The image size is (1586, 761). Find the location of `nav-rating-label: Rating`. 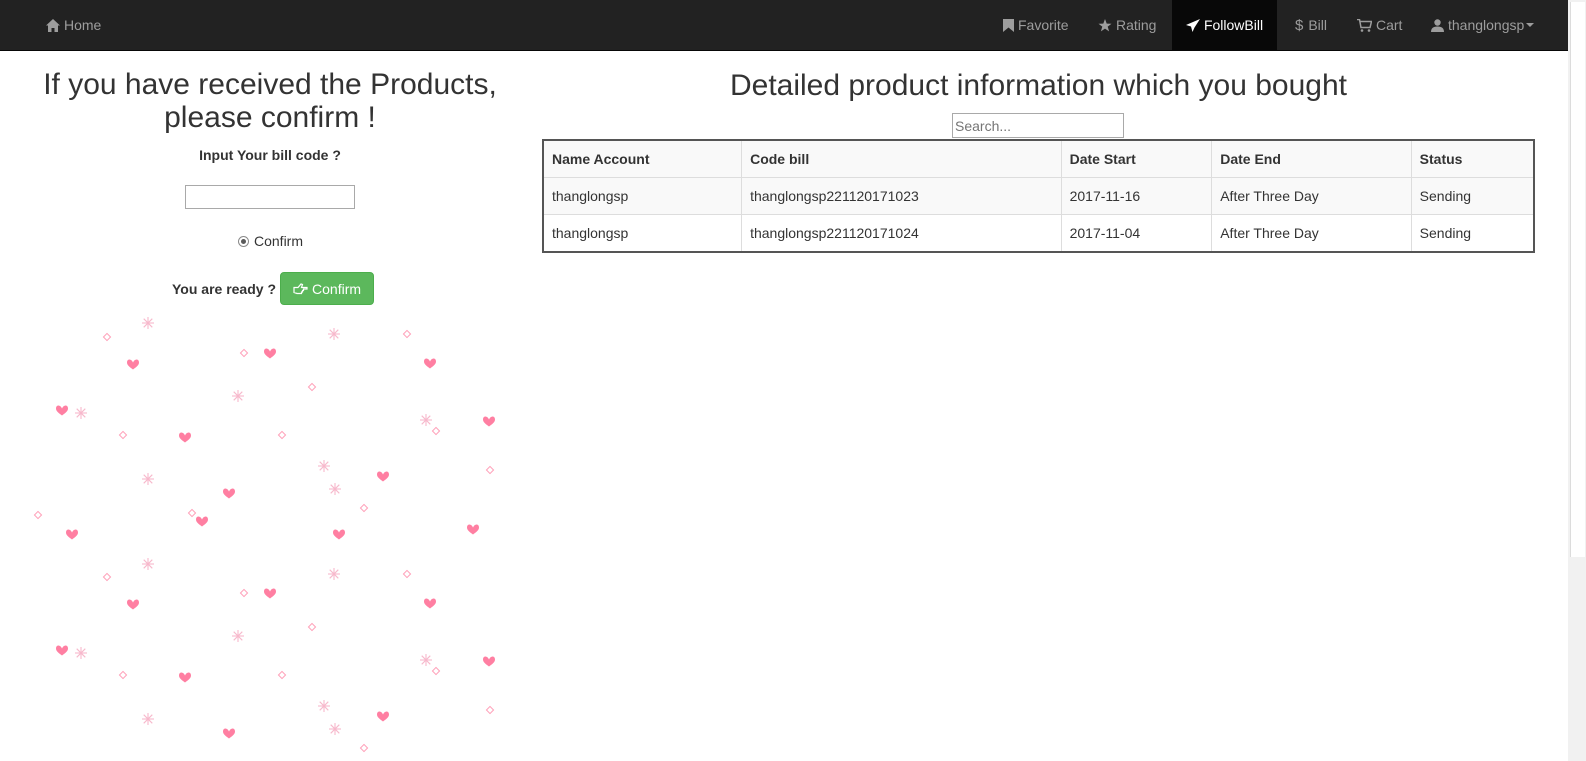

nav-rating-label: Rating is located at coordinates (1136, 25).